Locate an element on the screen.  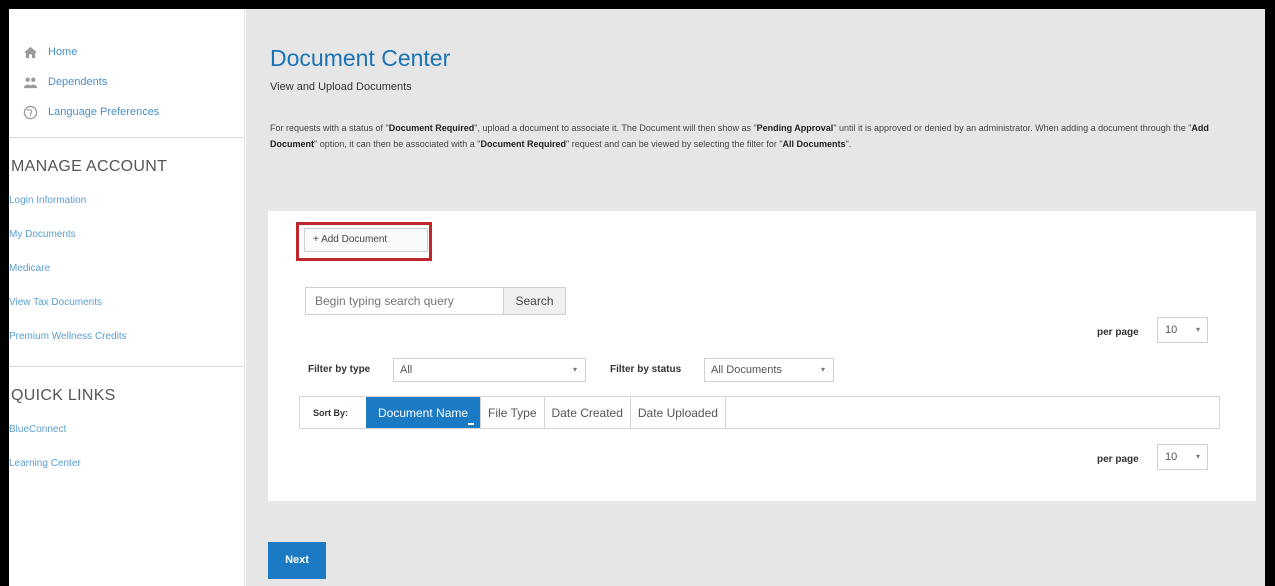
quick-links-heading: QUICK LINKS is located at coordinates (63, 395).